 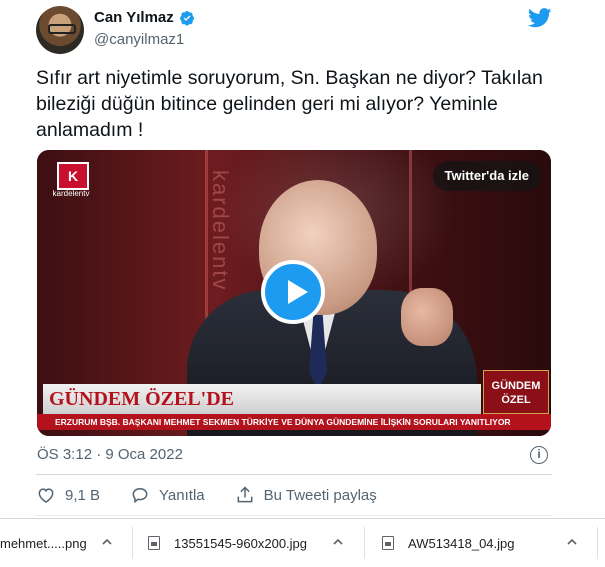 I want to click on author-avatar, so click(x=60, y=30).